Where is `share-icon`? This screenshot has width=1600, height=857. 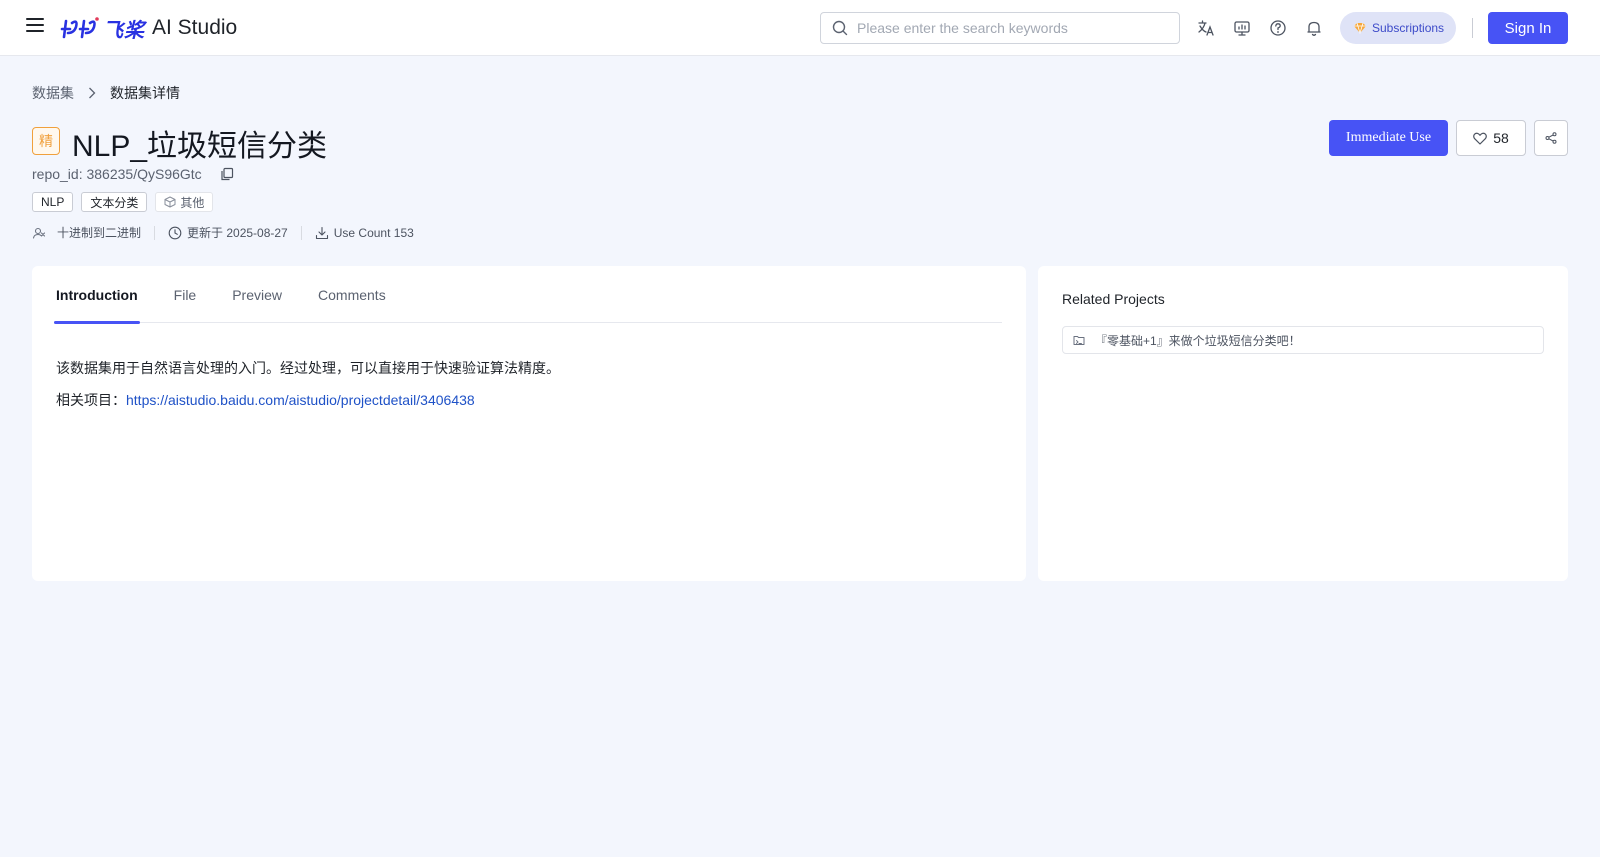
share-icon is located at coordinates (1551, 138).